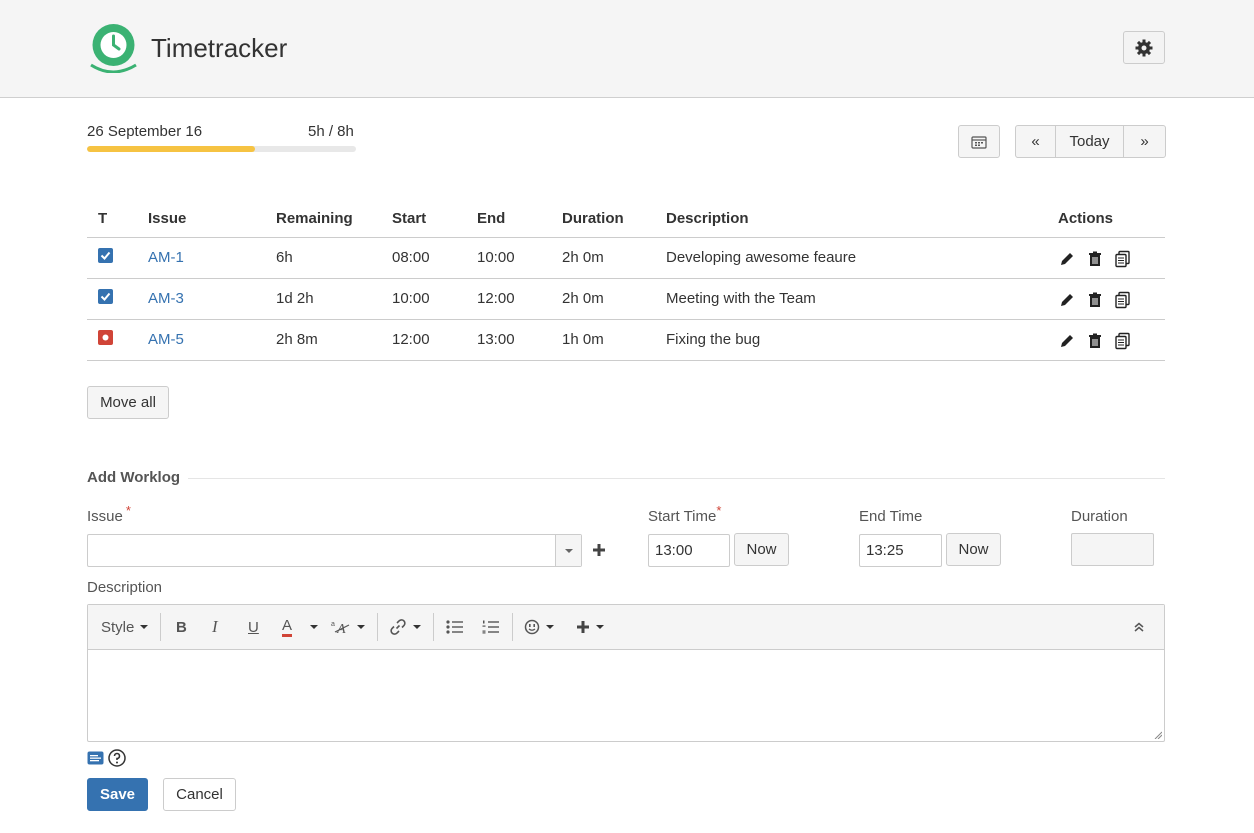 The image size is (1254, 833). What do you see at coordinates (212, 340) in the screenshot?
I see `issue-link: AM-5` at bounding box center [212, 340].